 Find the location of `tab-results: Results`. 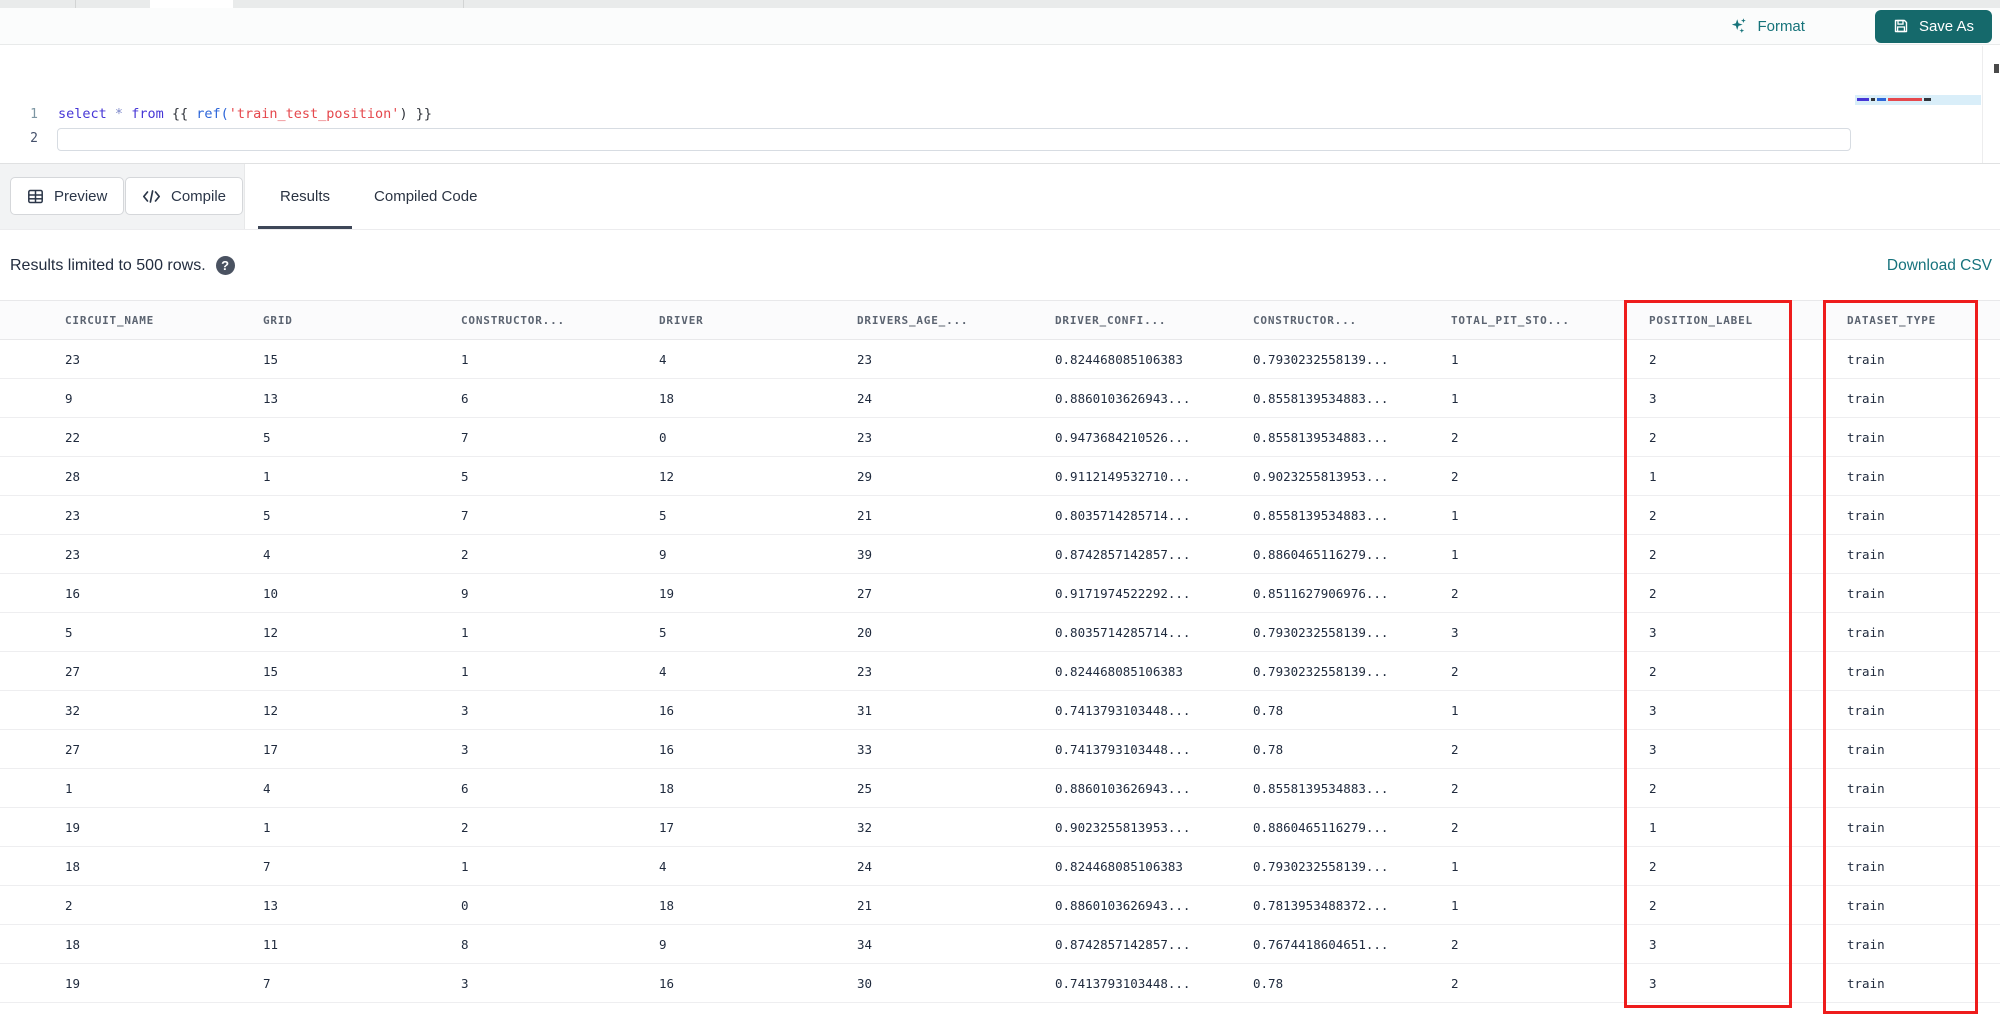

tab-results: Results is located at coordinates (305, 196).